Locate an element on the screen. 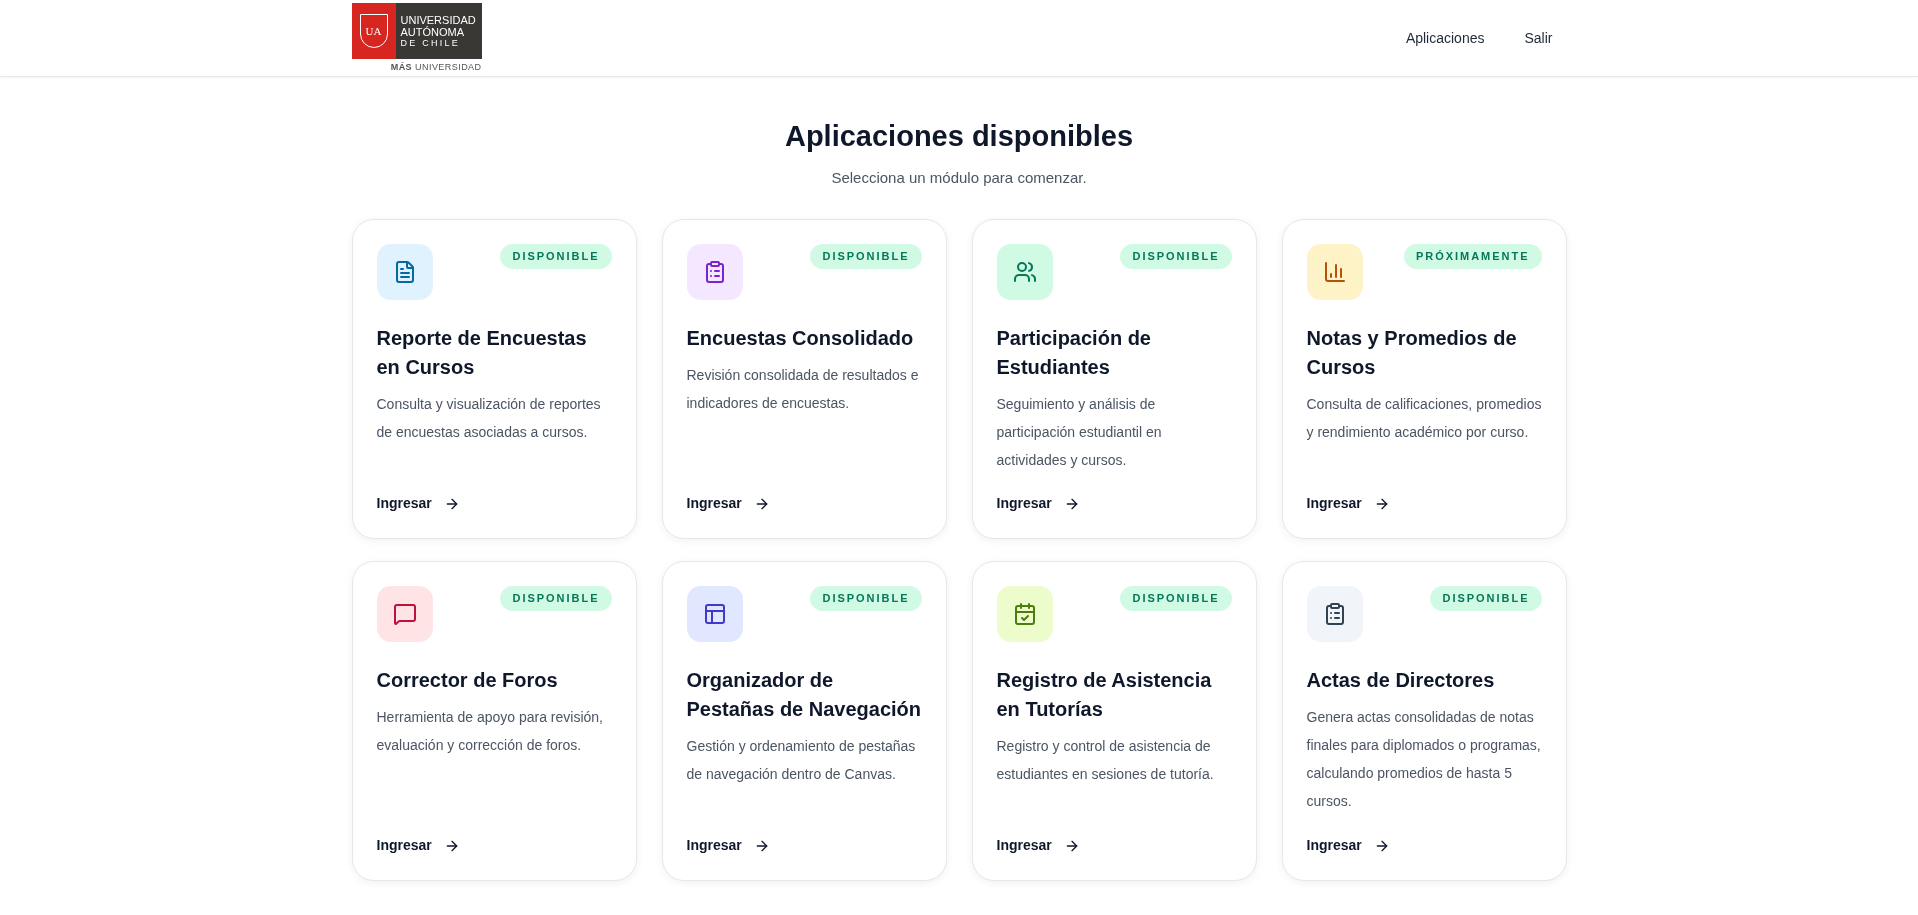  card-description: Consulta y visualización de reportes de encuestas asociadas a cursos. is located at coordinates (489, 418).